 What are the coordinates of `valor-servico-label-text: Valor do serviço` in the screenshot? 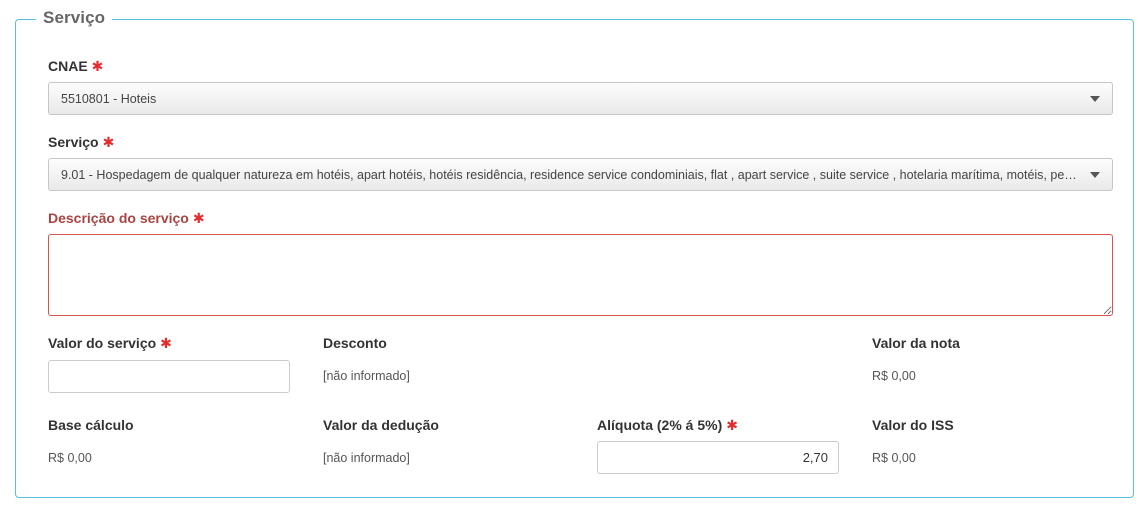 It's located at (102, 343).